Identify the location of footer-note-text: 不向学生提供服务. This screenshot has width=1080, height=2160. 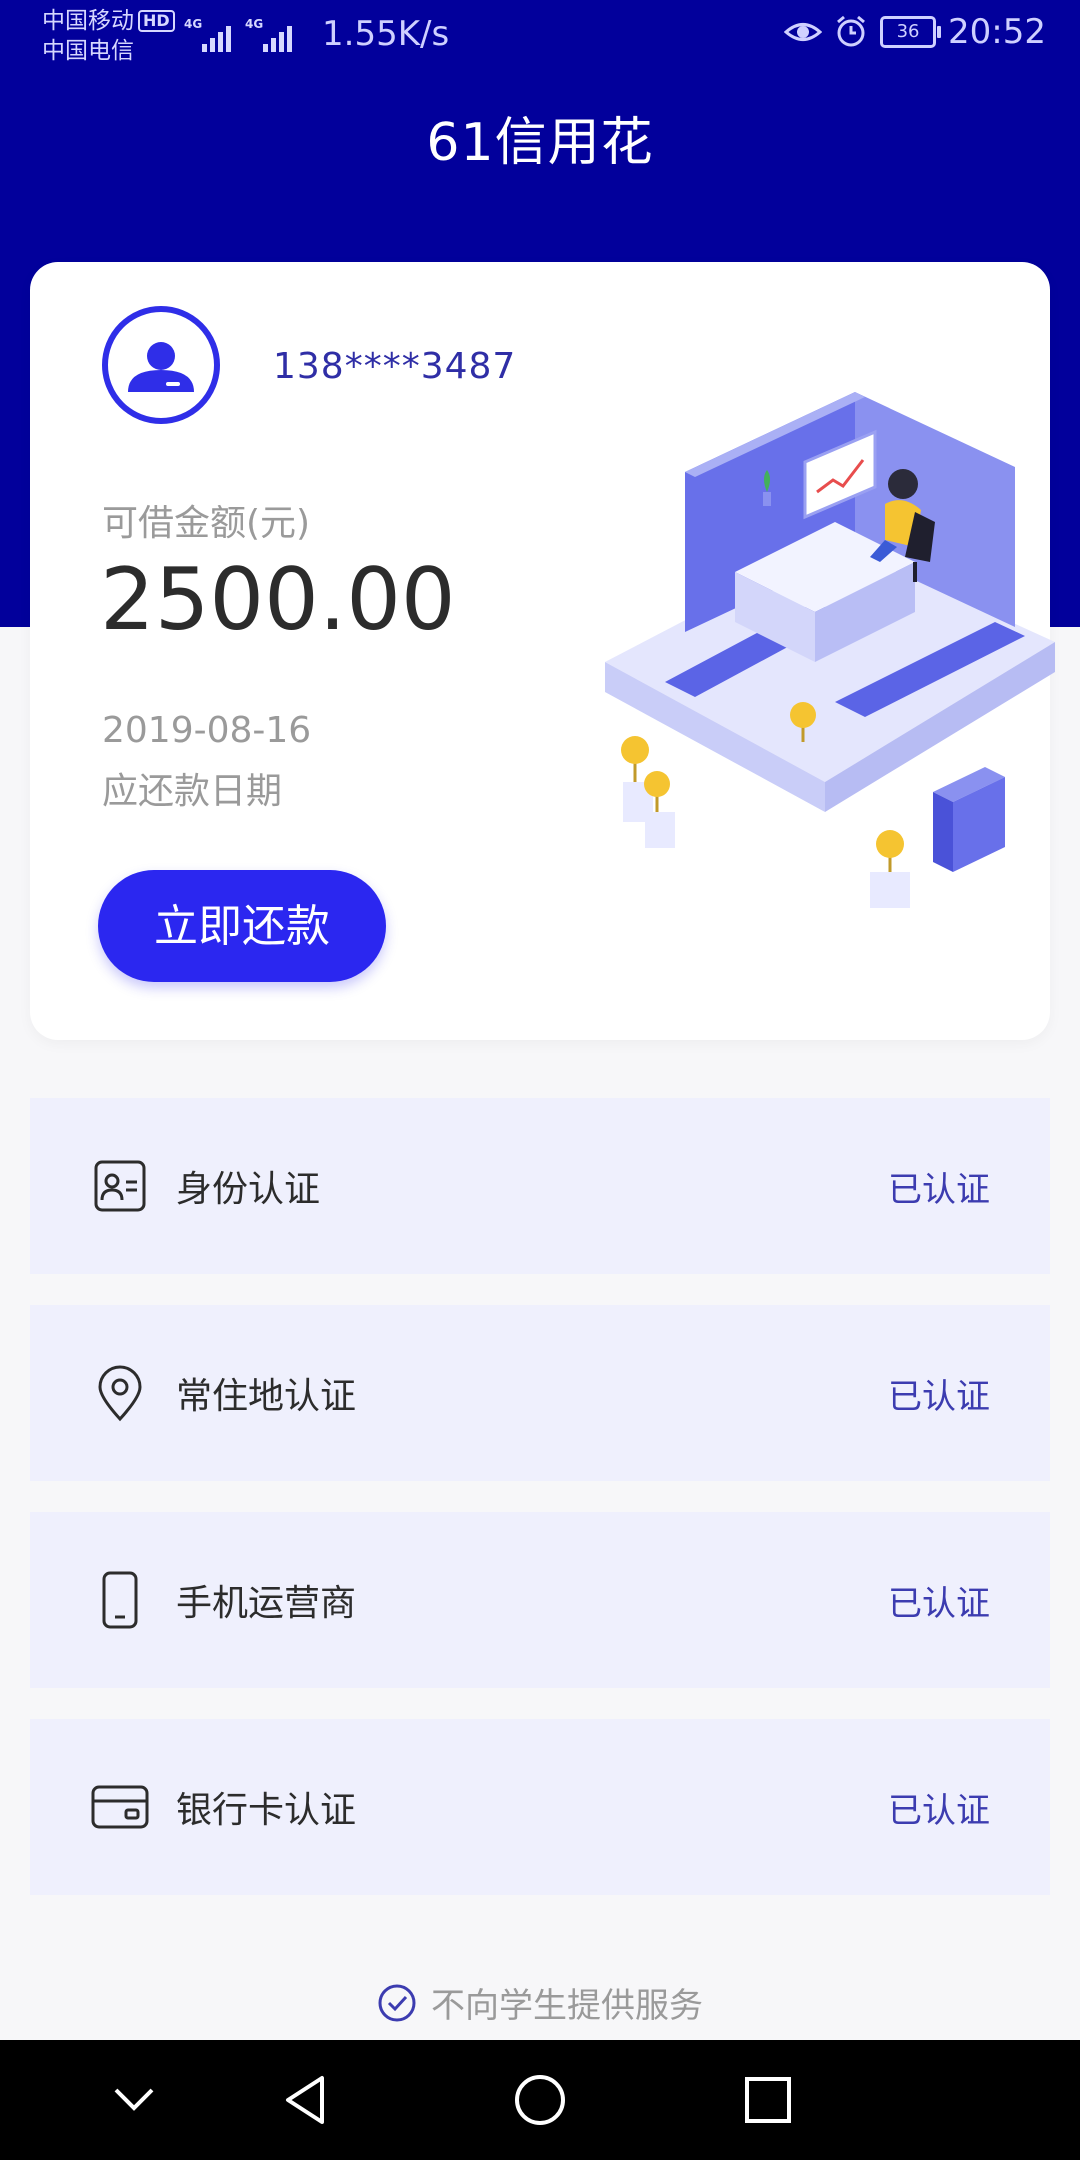
(567, 2006).